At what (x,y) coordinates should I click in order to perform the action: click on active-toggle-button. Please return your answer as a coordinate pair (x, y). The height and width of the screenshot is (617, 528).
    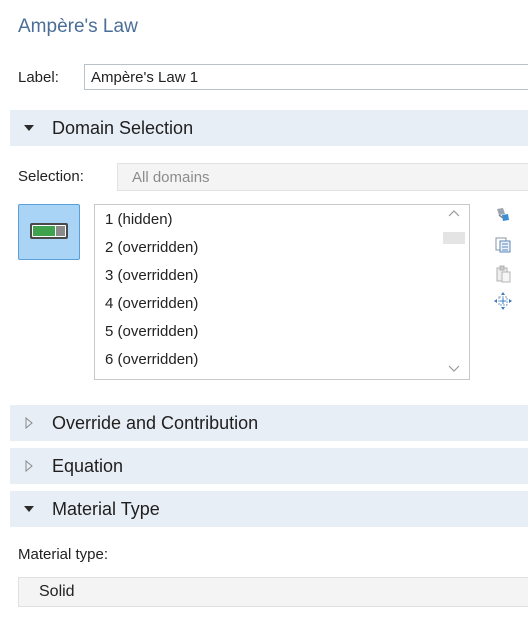
    Looking at the image, I should click on (49, 232).